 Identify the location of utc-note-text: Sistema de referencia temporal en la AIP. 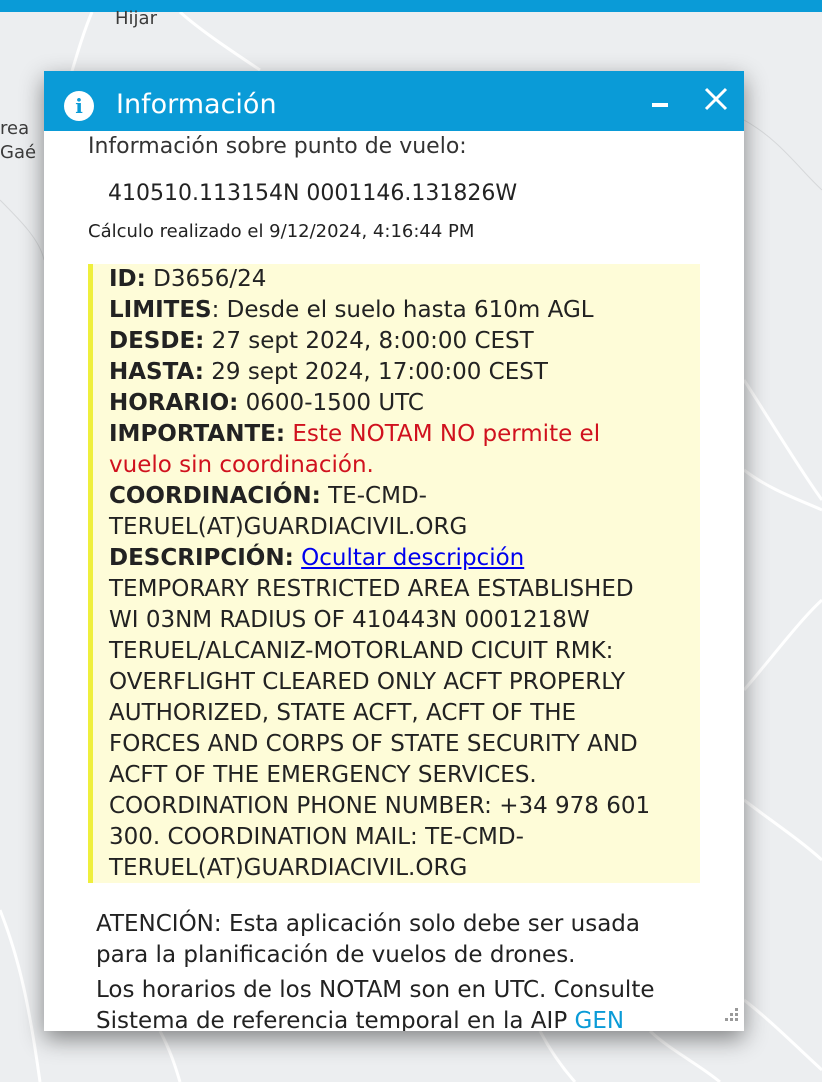
(335, 1019).